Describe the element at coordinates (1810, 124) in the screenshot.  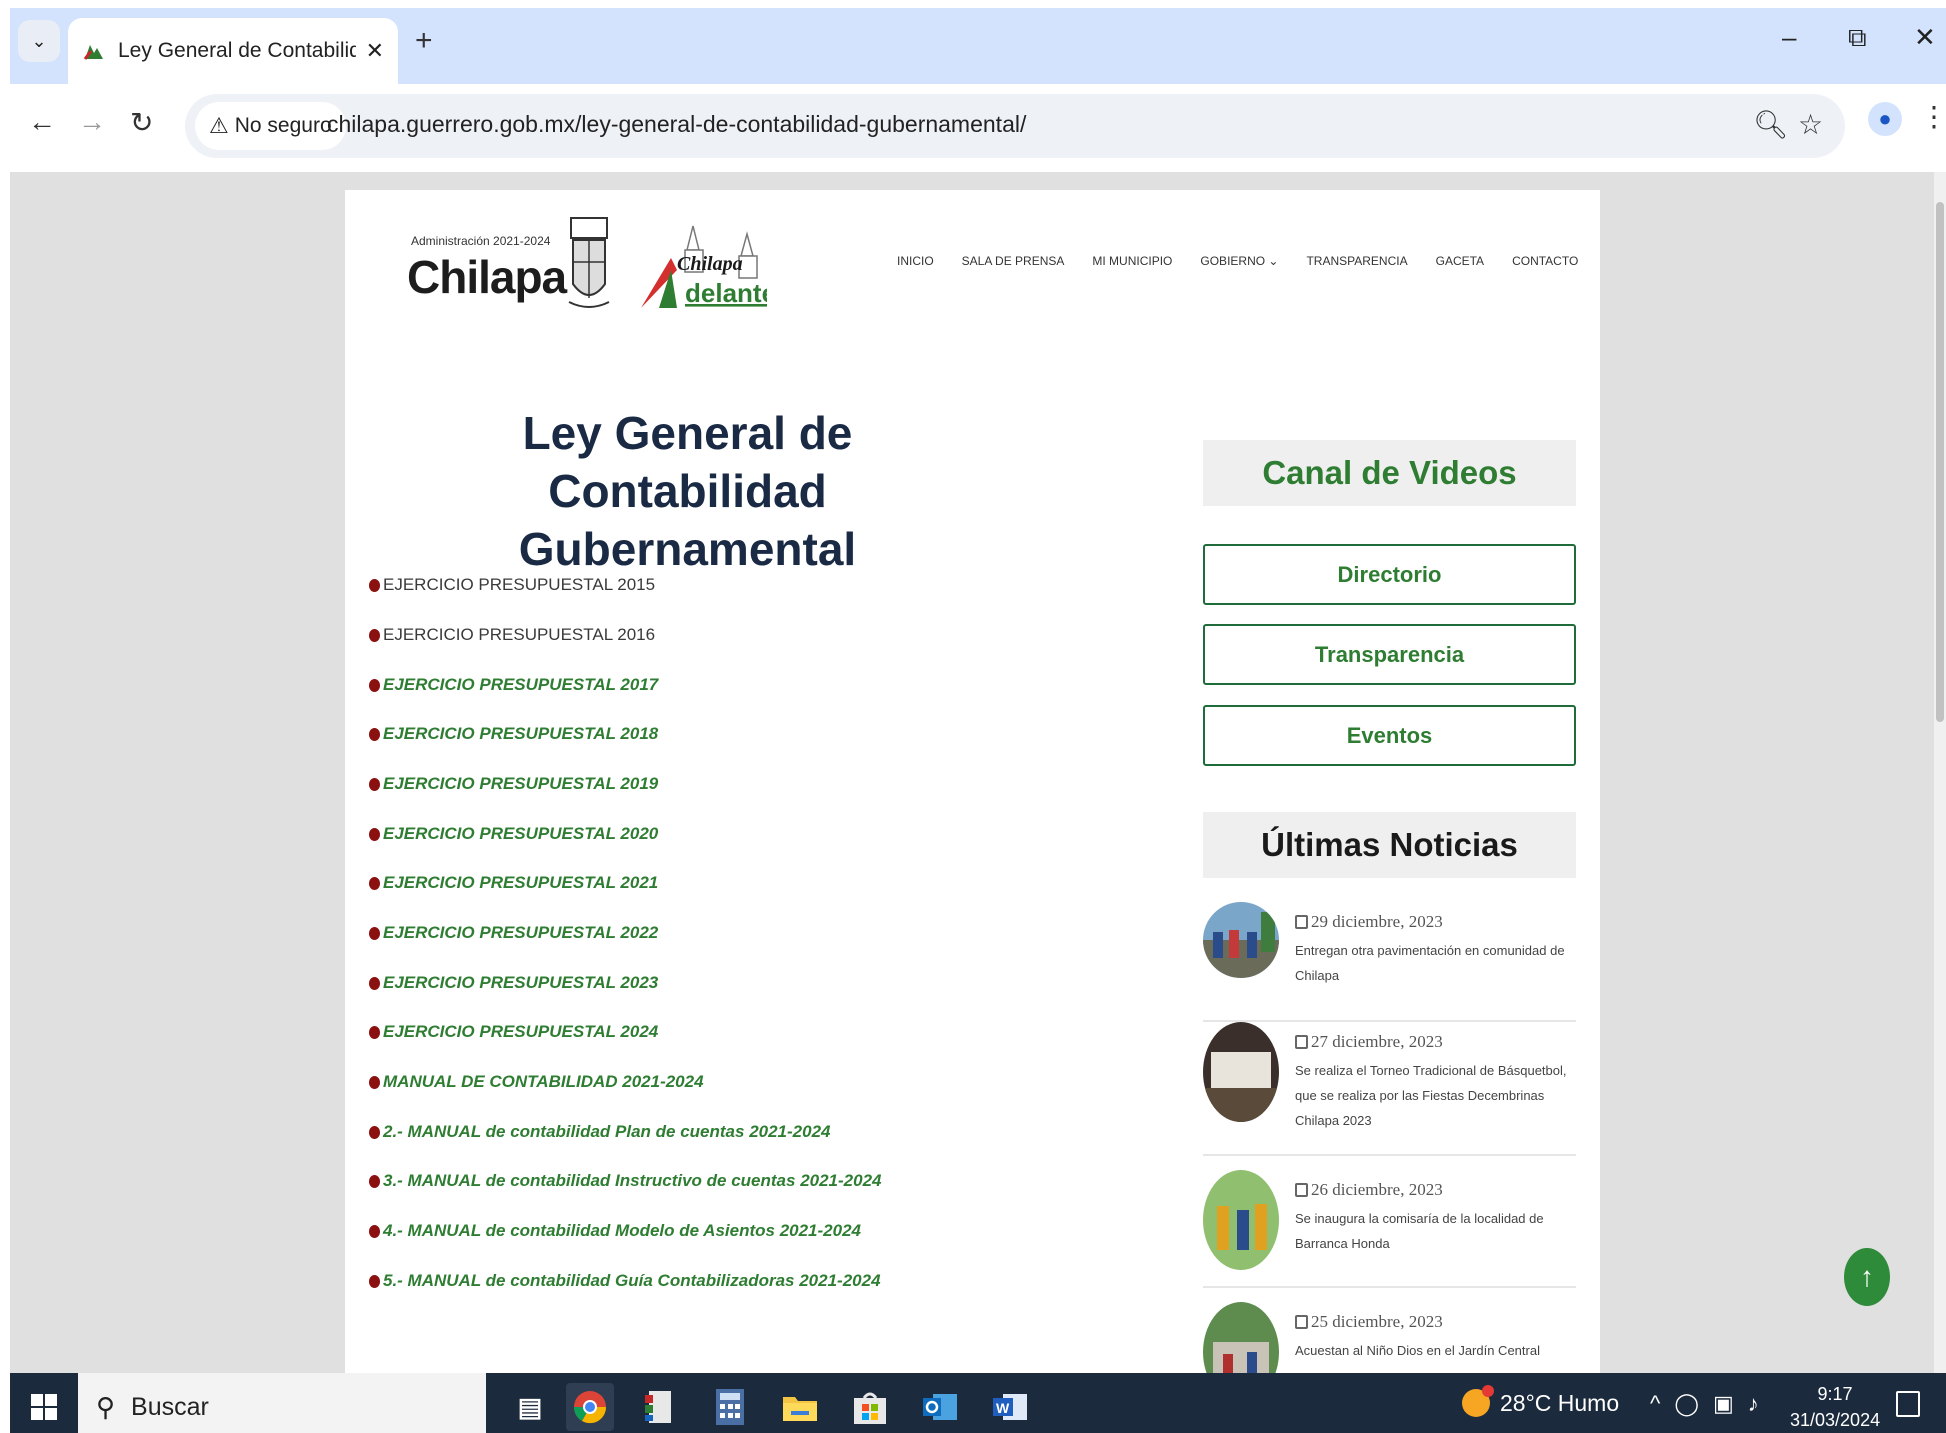
I see `bookmark-star-icon: ☆` at that location.